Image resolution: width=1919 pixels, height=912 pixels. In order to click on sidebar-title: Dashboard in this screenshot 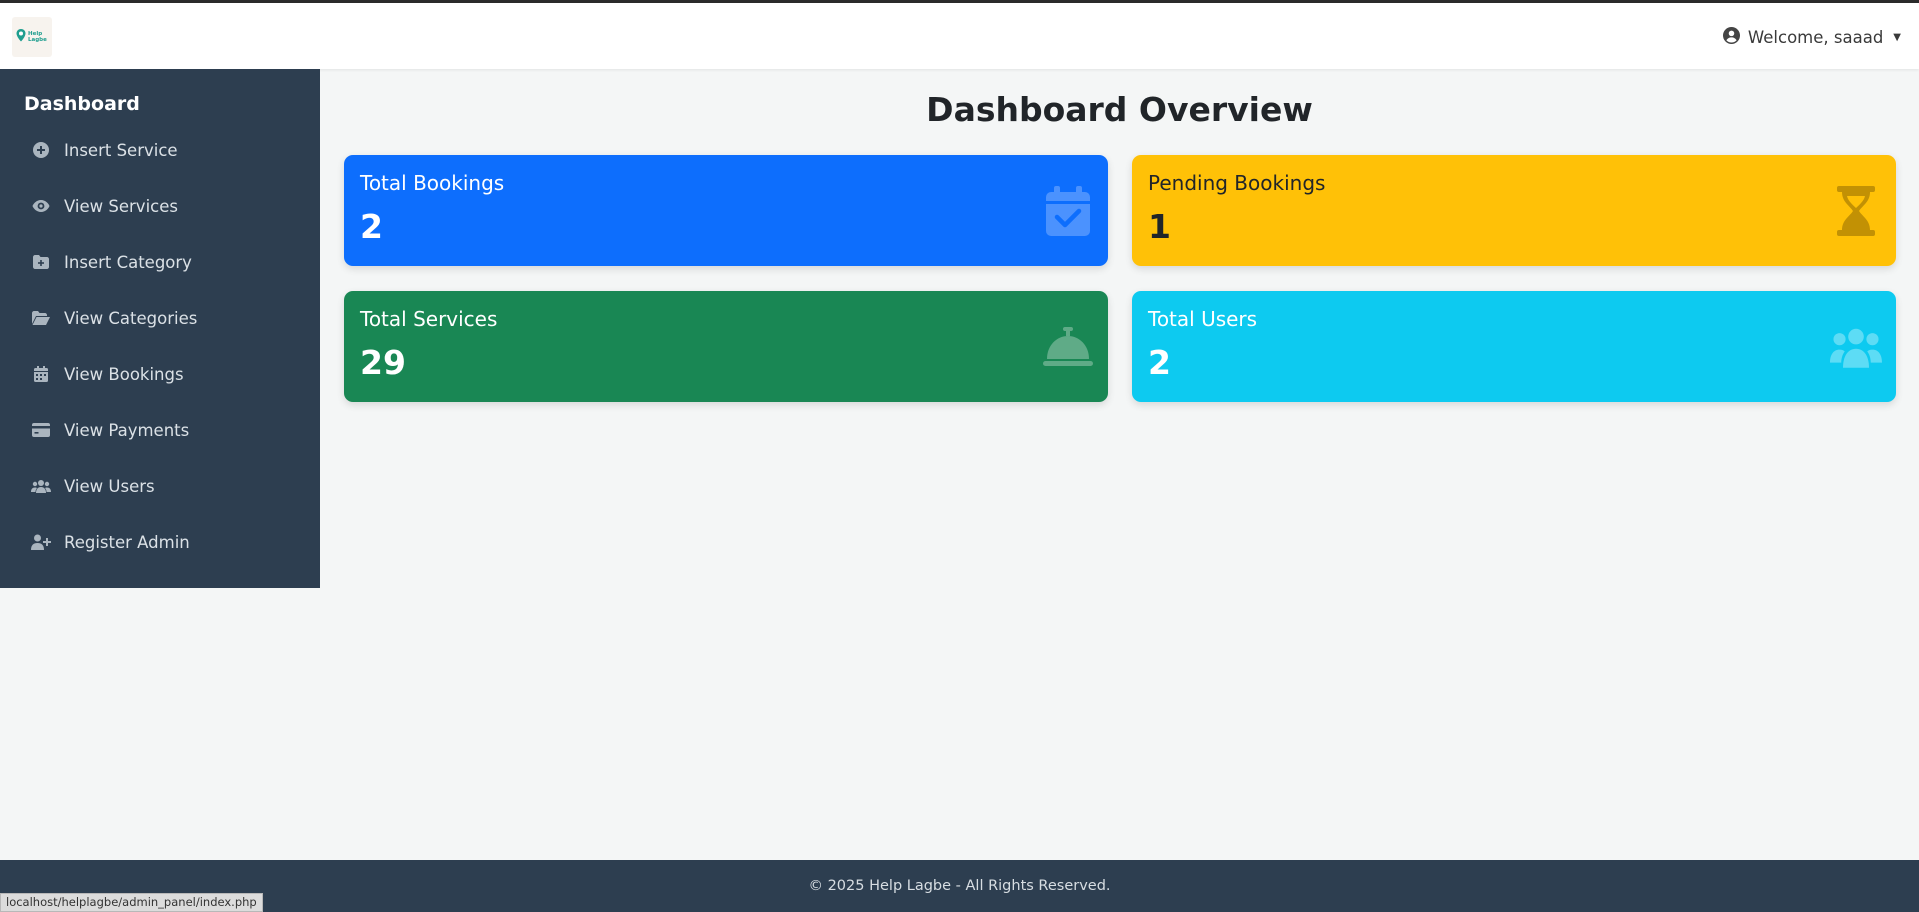, I will do `click(82, 104)`.